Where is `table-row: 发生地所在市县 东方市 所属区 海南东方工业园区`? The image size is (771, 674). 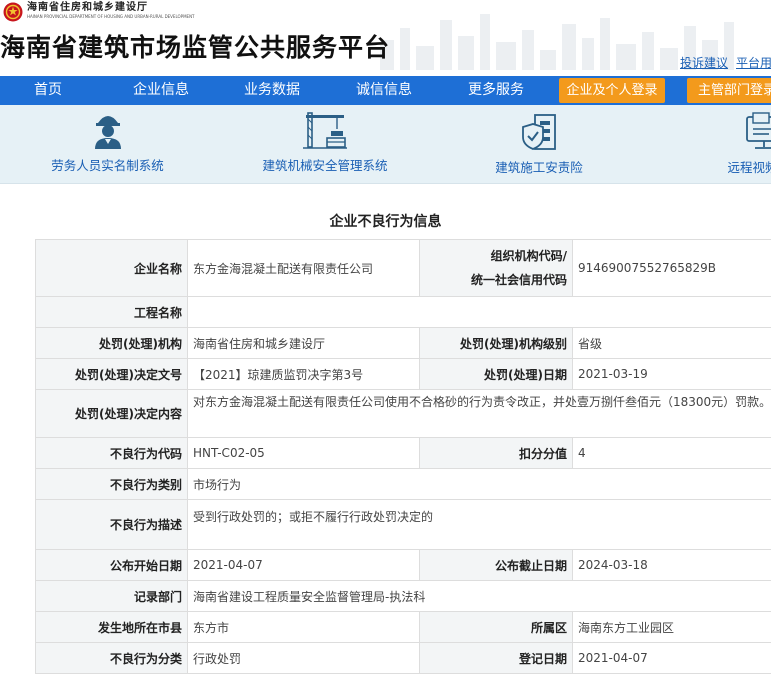
table-row: 发生地所在市县 东方市 所属区 海南东方工业园区 is located at coordinates (403, 627).